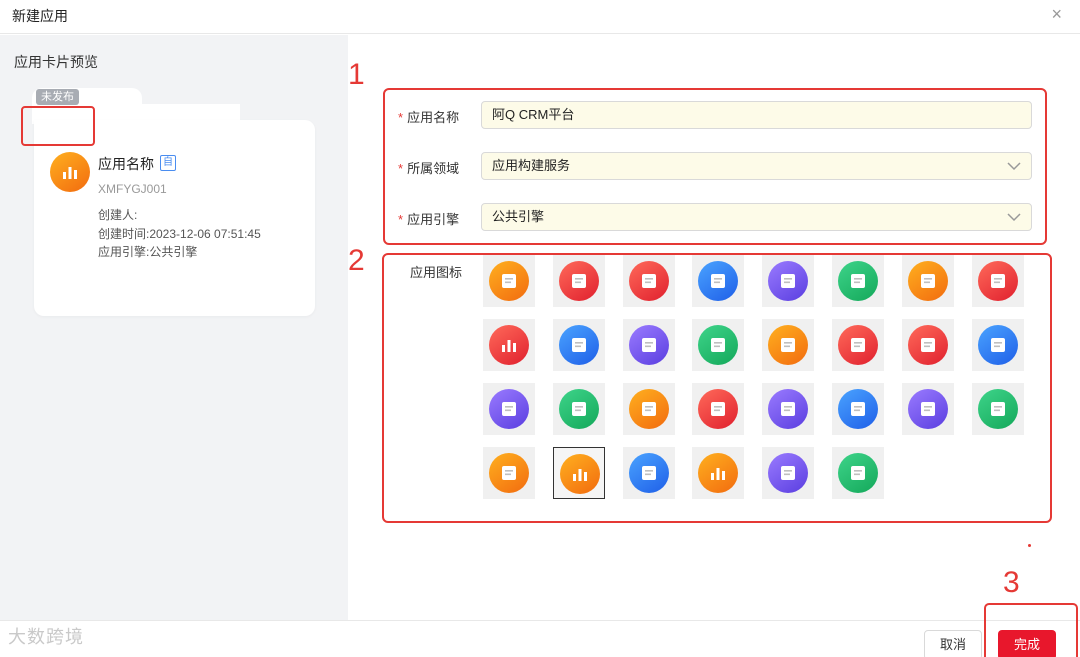 This screenshot has width=1080, height=657. I want to click on clipboard-settings-icon, so click(927, 281).